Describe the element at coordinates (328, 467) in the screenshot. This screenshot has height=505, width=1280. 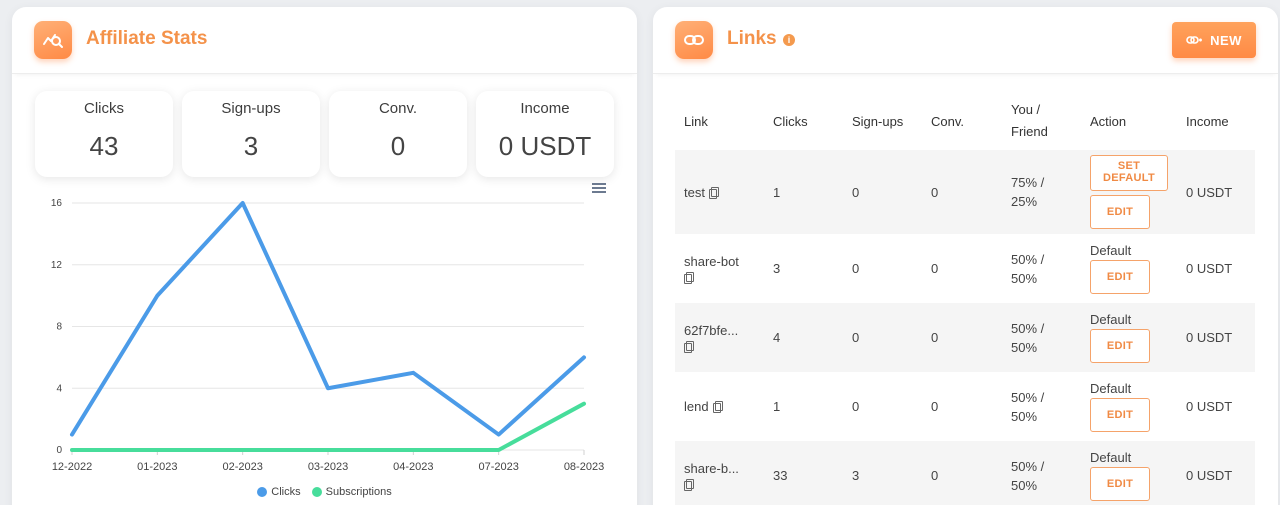
I see `x-tick-label: 03-2023` at that location.